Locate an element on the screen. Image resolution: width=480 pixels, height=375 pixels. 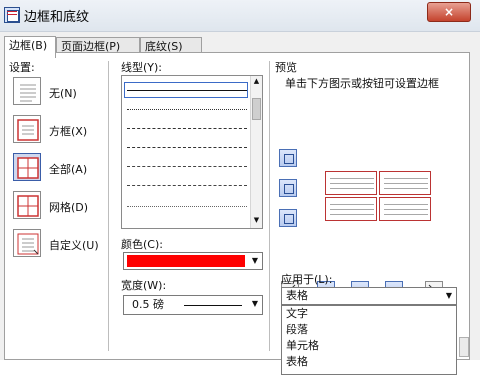
color-swatch is located at coordinates (186, 261).